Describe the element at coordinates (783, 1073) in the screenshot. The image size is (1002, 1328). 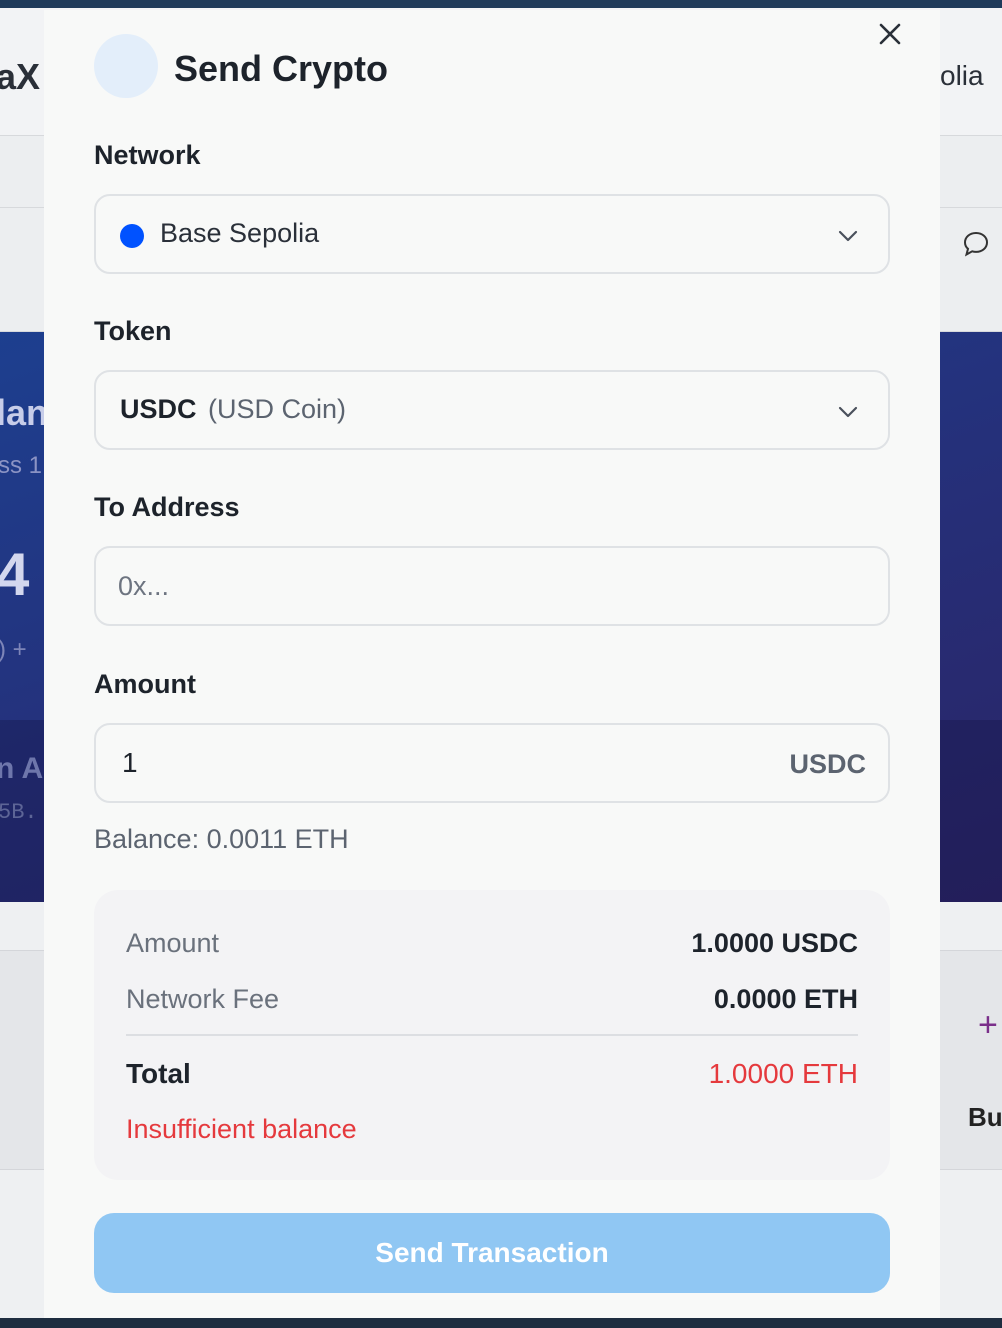
I see `summary-total-value: 1.0000 ETH` at that location.